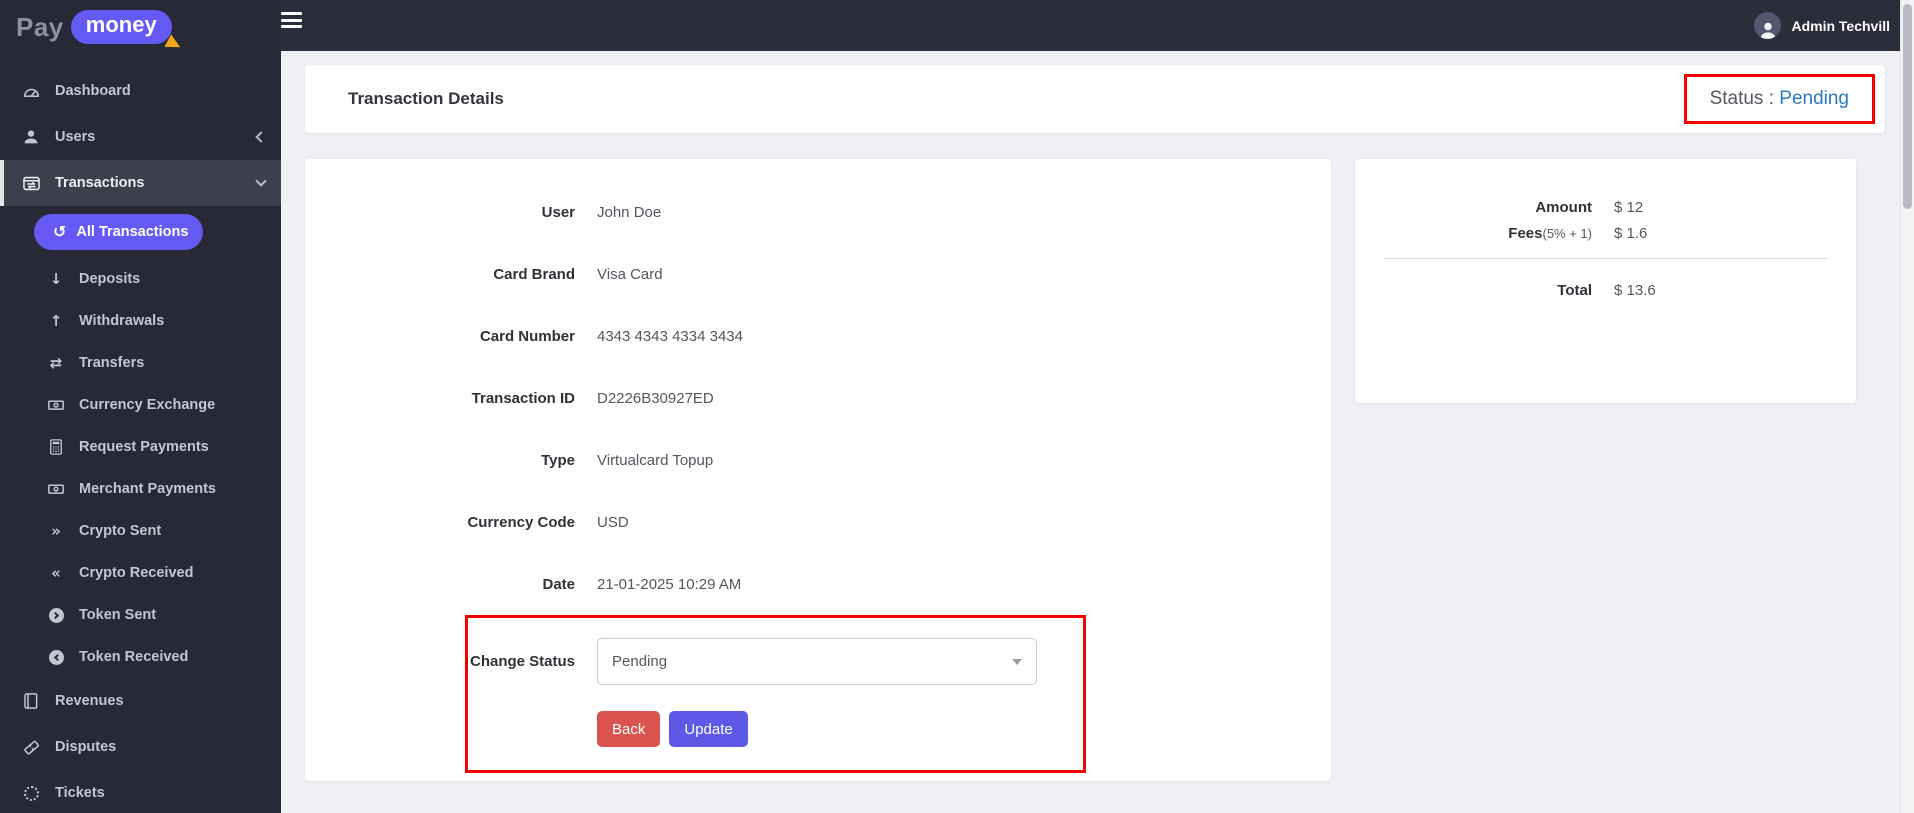 This screenshot has height=813, width=1914. I want to click on detail-row: User John Doe, so click(818, 212).